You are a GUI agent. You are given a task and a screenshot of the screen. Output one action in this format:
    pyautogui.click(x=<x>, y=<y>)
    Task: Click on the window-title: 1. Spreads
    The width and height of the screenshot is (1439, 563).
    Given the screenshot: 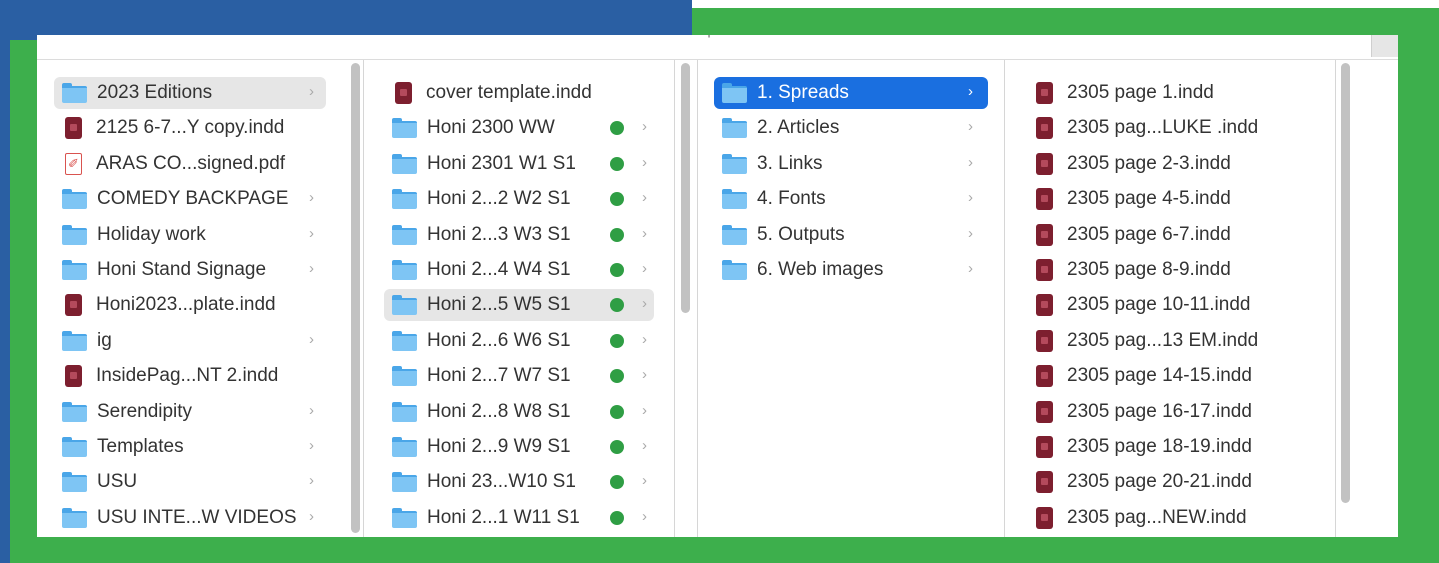 What is the action you would take?
    pyautogui.click(x=717, y=39)
    